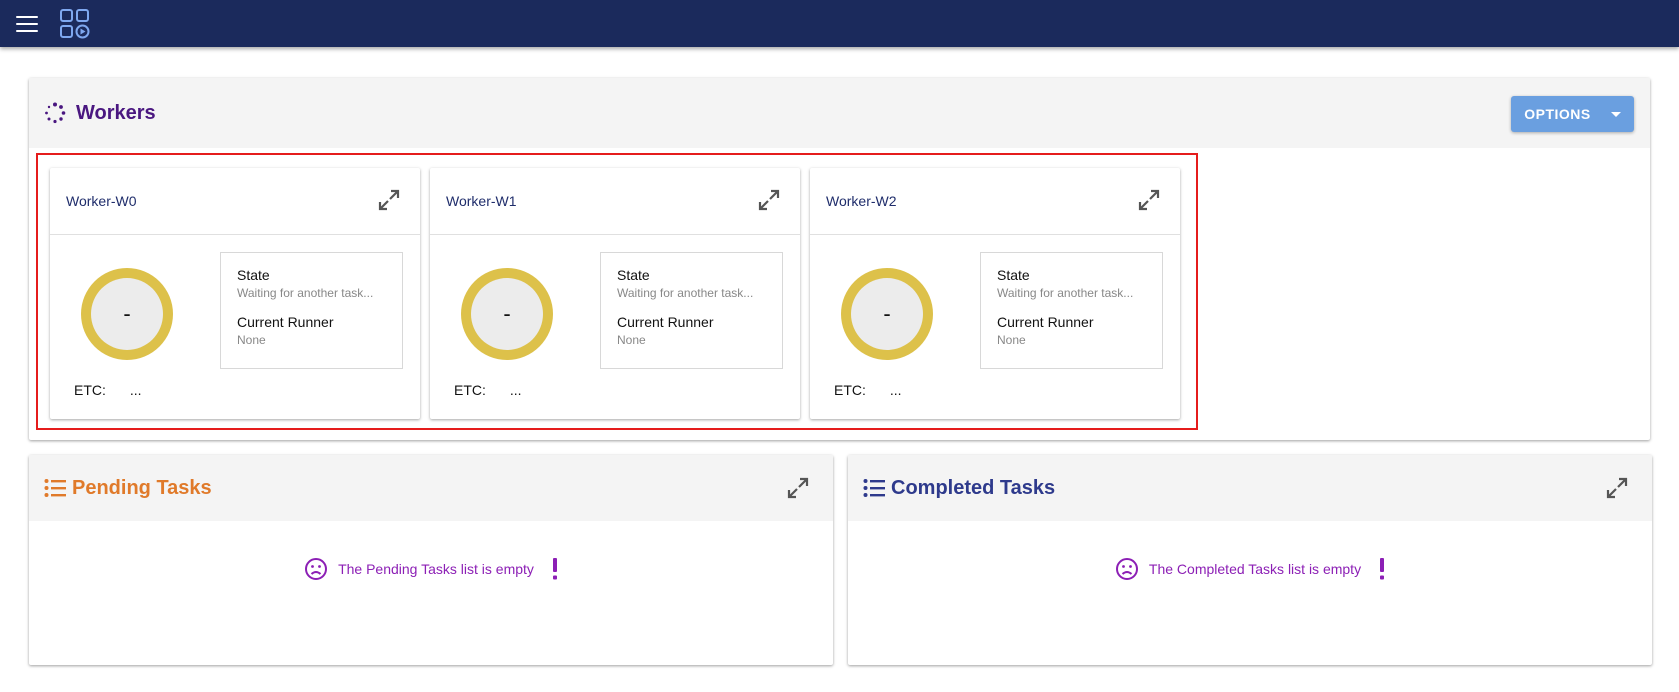 The height and width of the screenshot is (692, 1679). I want to click on completed-empty-text: The Completed Tasks list is empty, so click(1255, 569).